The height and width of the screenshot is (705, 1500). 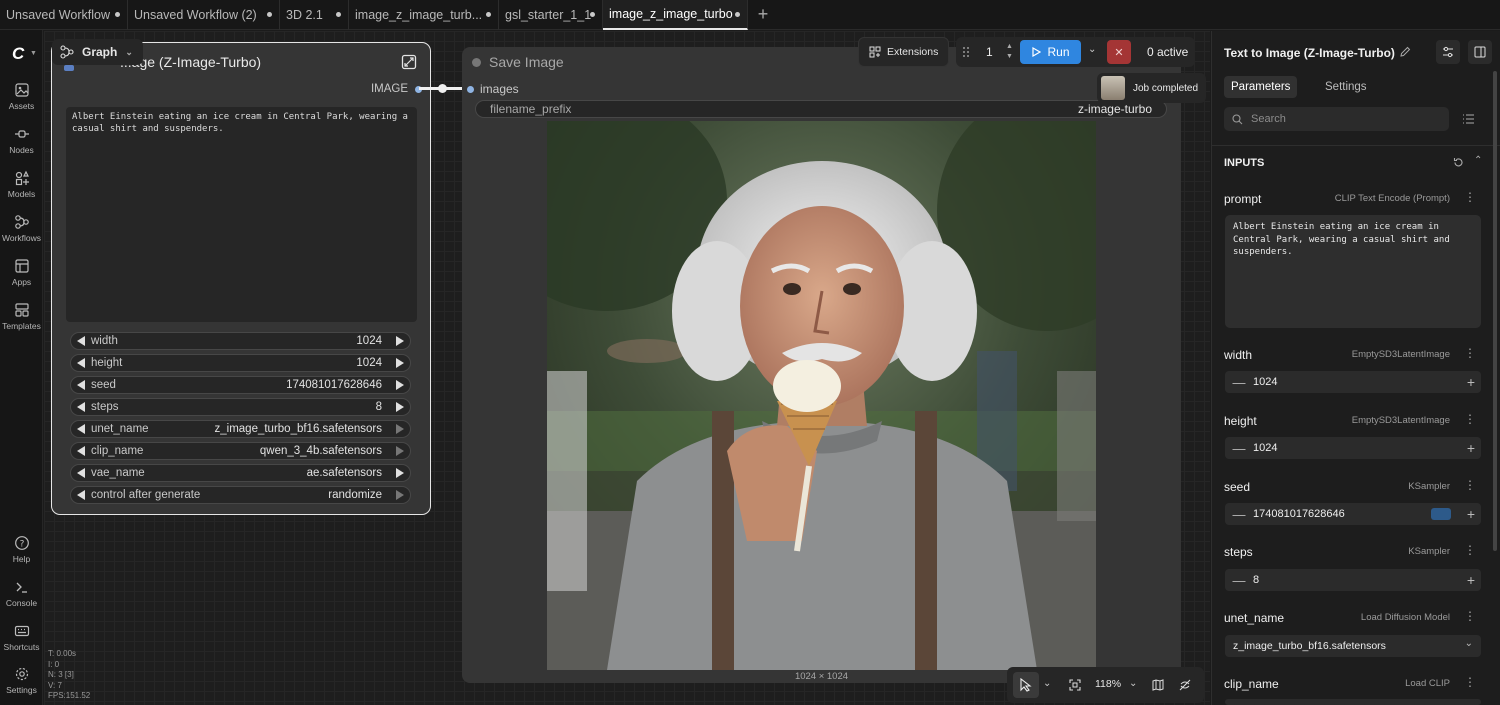 What do you see at coordinates (821, 109) in the screenshot?
I see `filename-prefix-widget: filename_prefix z-image-turbo` at bounding box center [821, 109].